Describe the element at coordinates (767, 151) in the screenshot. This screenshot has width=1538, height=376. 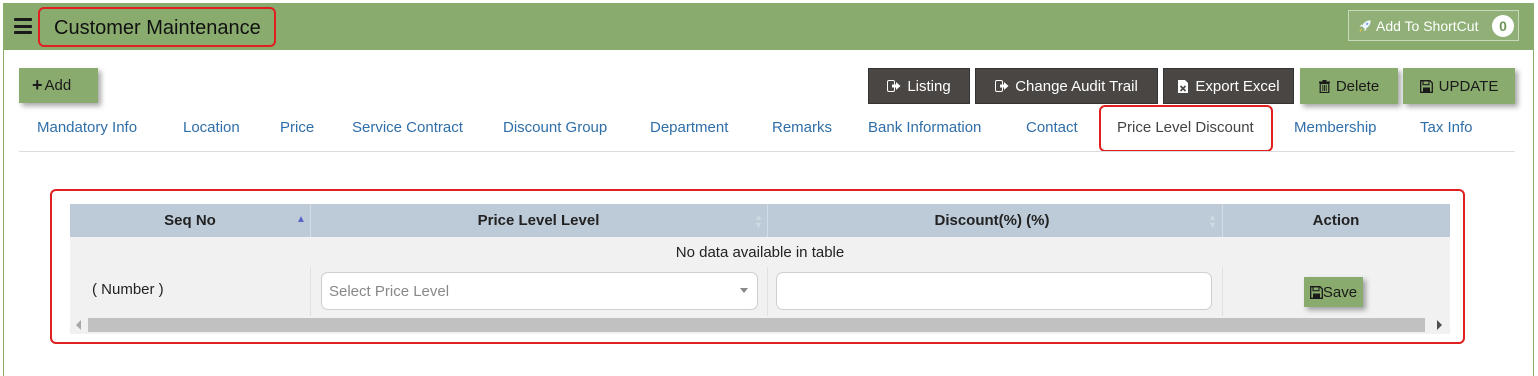
I see `tabs-divider` at that location.